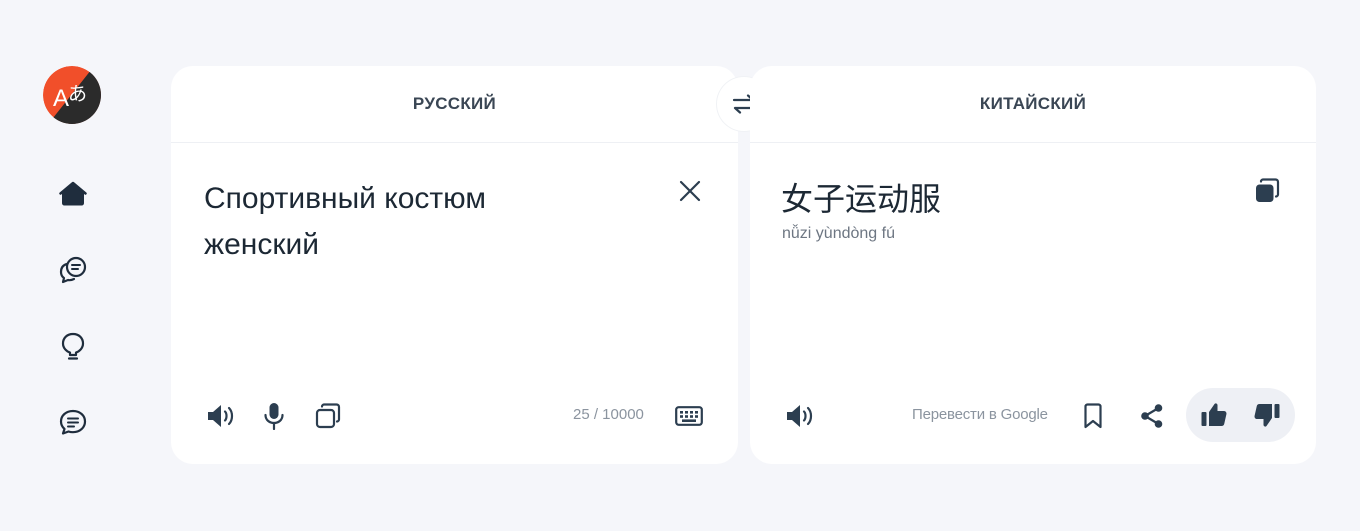 The image size is (1360, 531). I want to click on source-copy-button, so click(328, 416).